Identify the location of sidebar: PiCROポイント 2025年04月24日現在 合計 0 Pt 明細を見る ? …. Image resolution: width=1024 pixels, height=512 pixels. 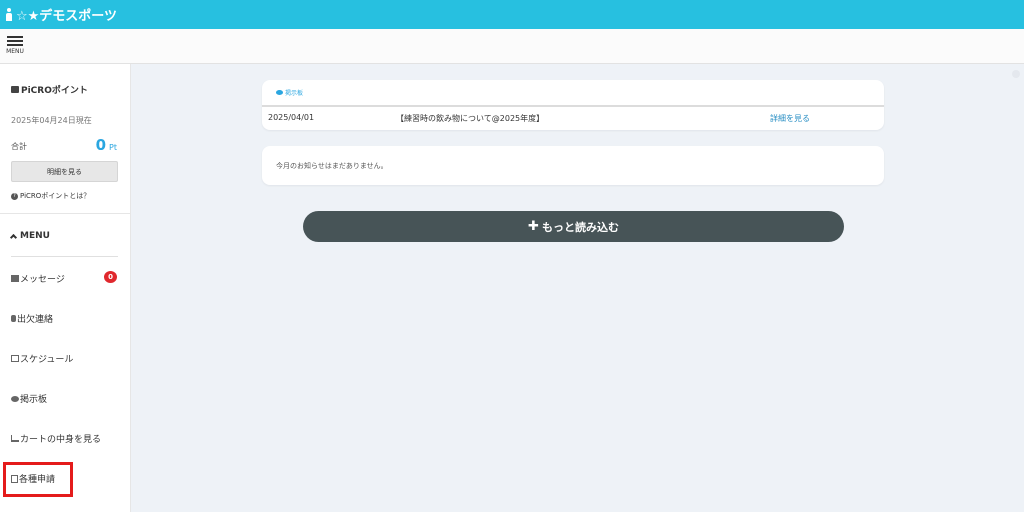
(65, 288).